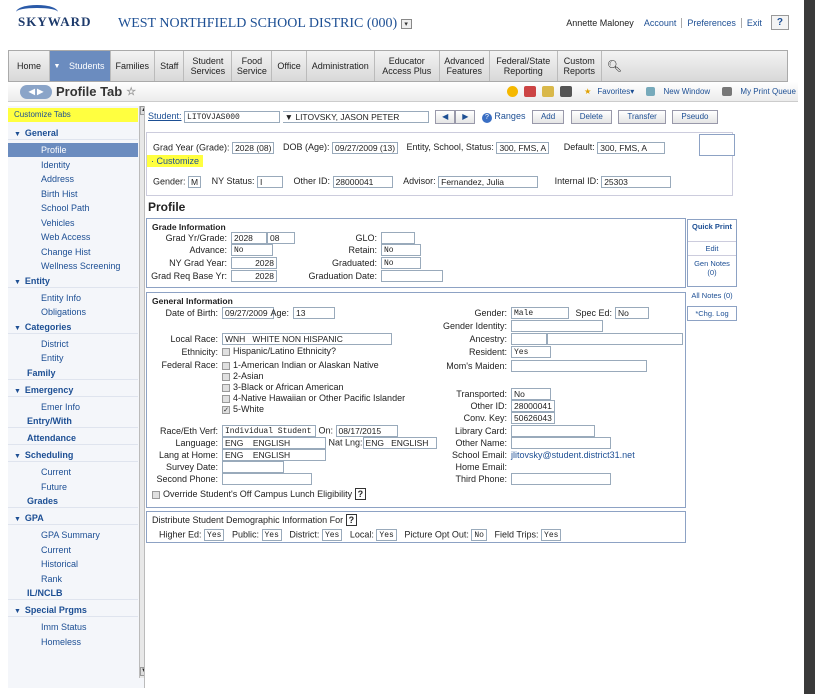  Describe the element at coordinates (445, 117) in the screenshot. I see `prev-student-button: ◀` at that location.